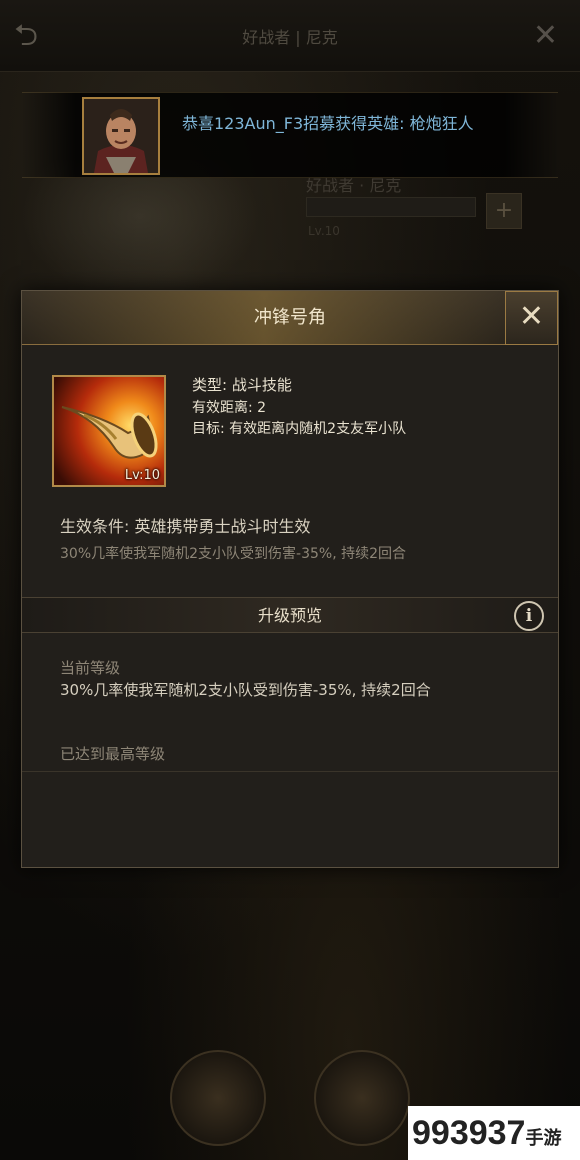 Image resolution: width=580 pixels, height=1160 pixels. I want to click on background-hero-bar, so click(391, 207).